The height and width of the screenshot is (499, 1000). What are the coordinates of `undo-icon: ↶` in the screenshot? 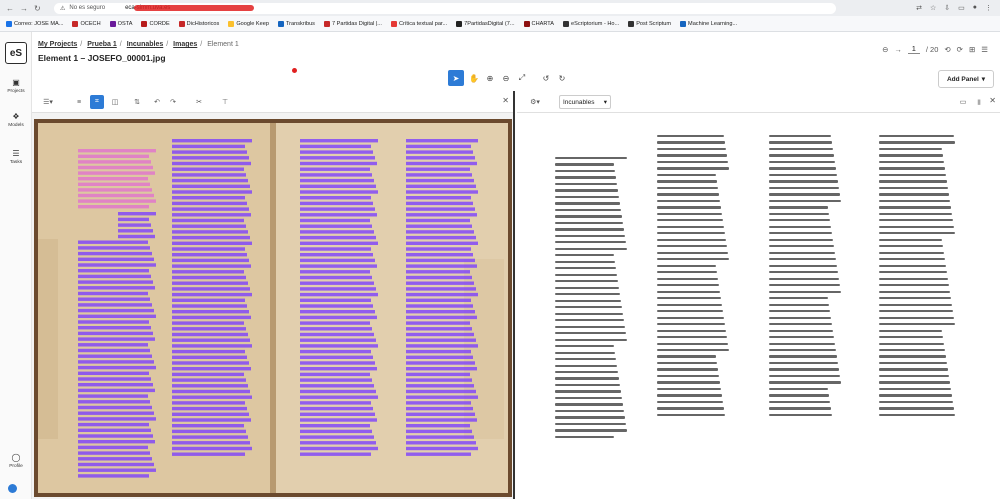 It's located at (157, 102).